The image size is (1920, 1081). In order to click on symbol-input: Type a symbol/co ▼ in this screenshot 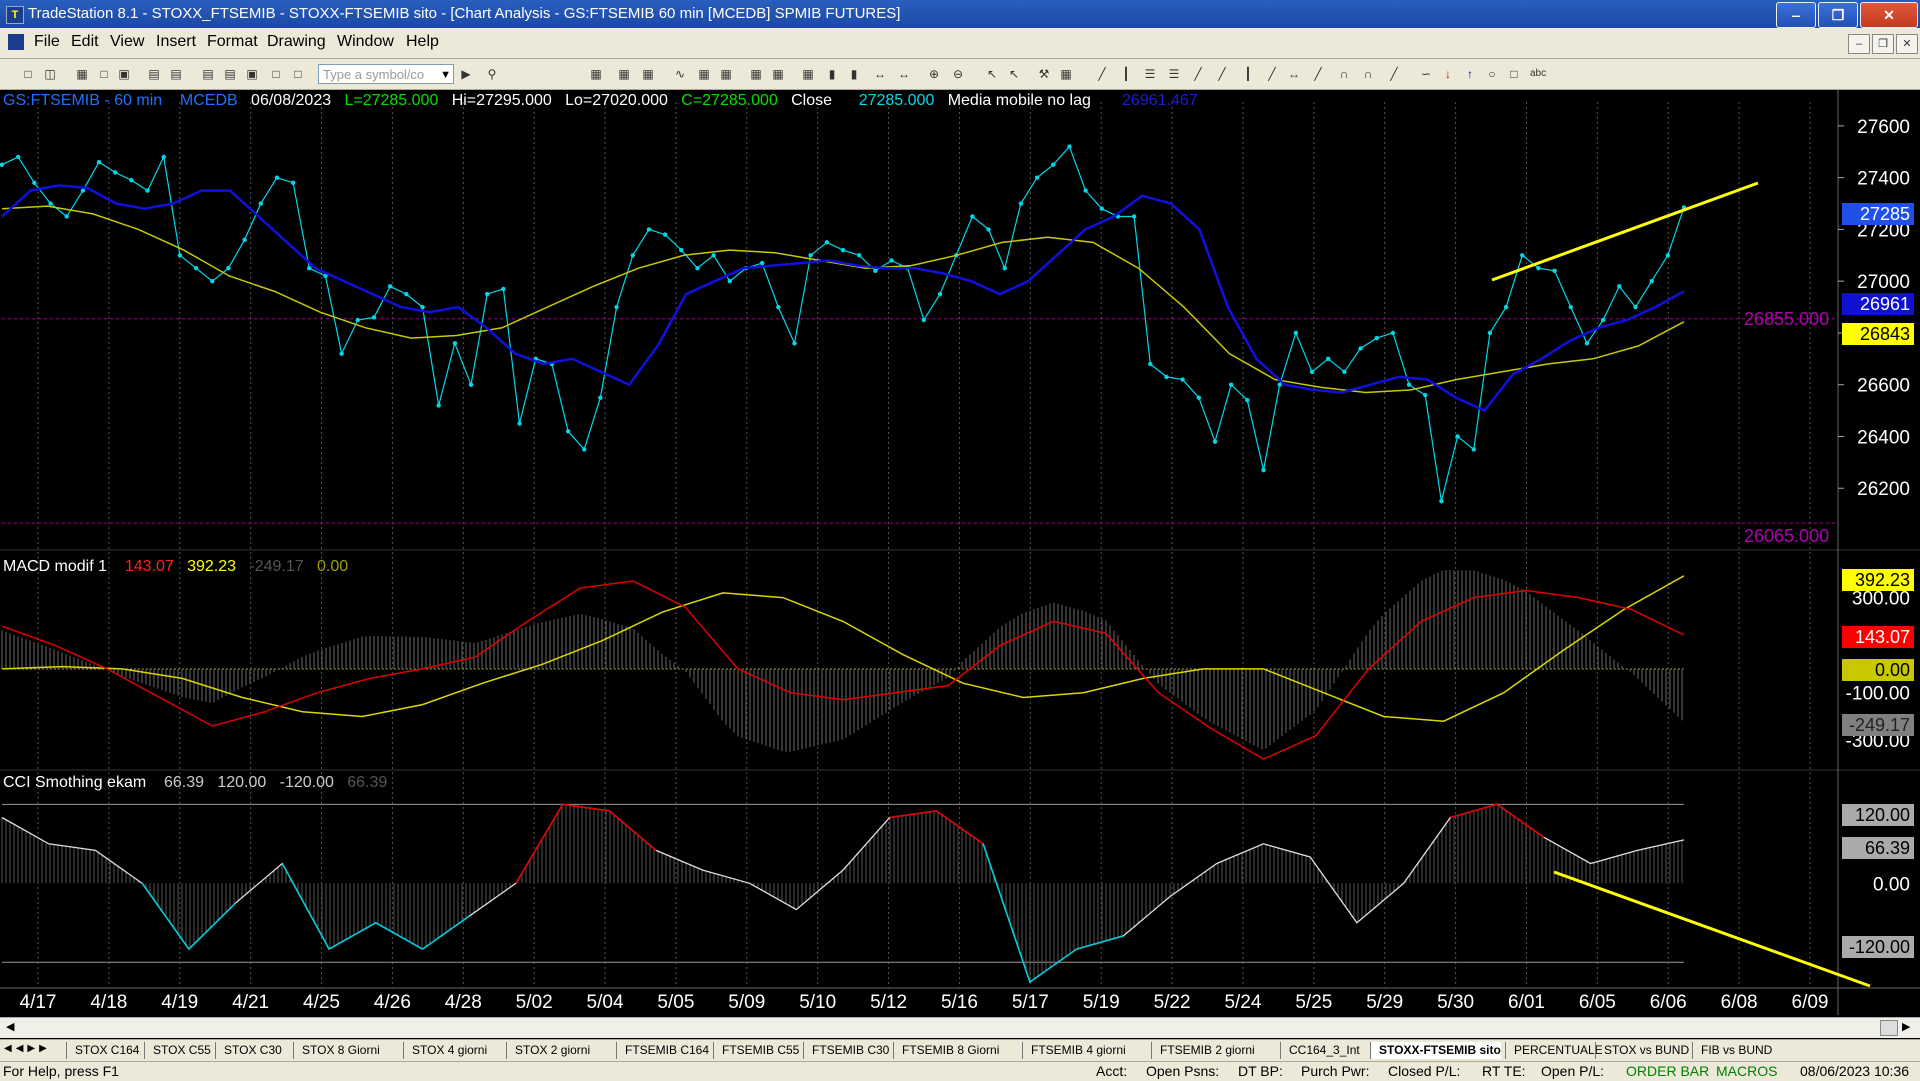, I will do `click(386, 74)`.